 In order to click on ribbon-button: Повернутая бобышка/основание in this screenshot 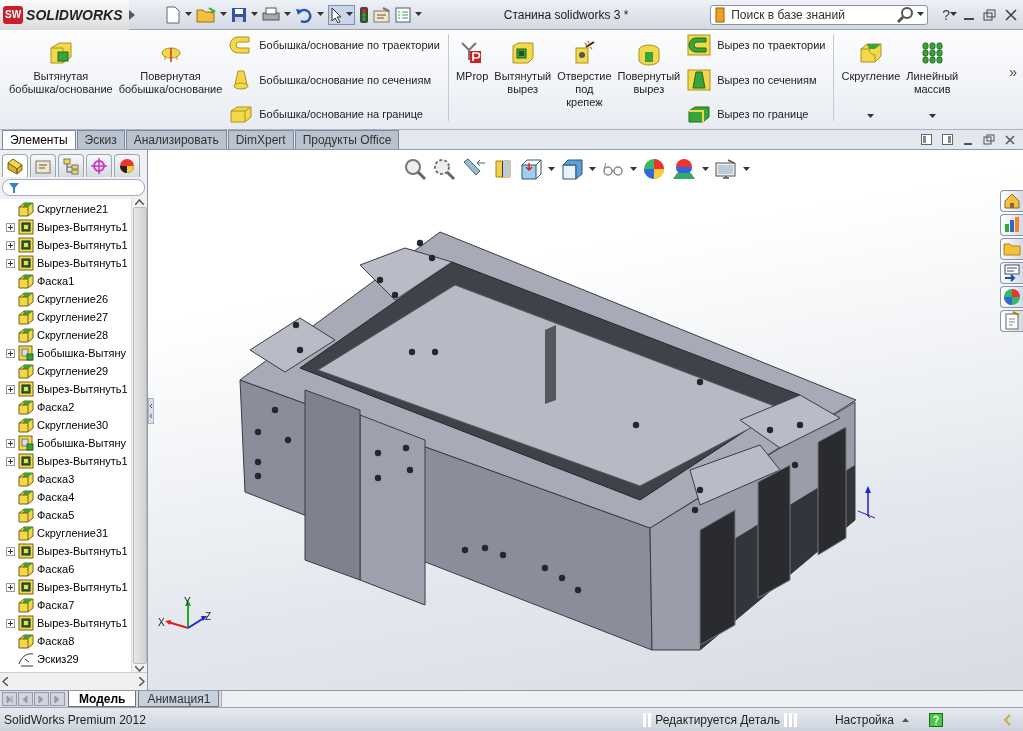, I will do `click(170, 65)`.